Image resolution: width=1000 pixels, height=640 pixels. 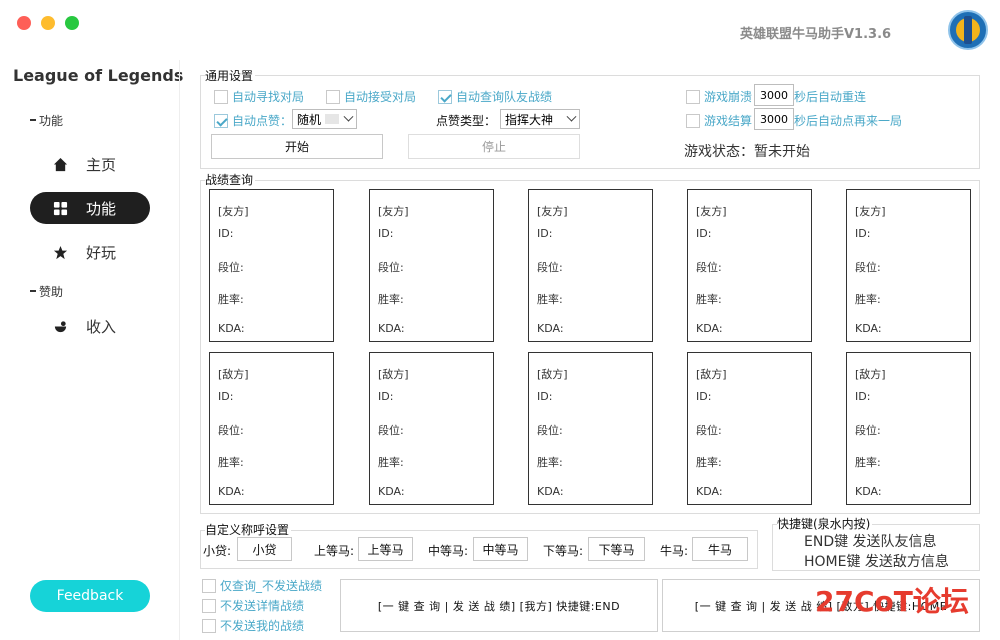 I want to click on sidebar-item-fun: 好玩, so click(x=90, y=252).